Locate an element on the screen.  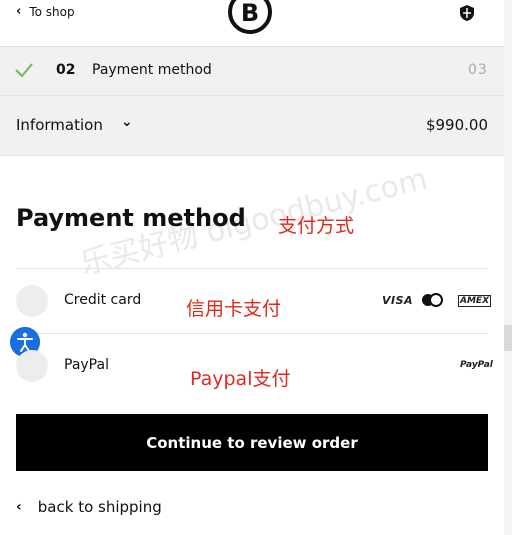
next-step-number: 03 is located at coordinates (478, 70).